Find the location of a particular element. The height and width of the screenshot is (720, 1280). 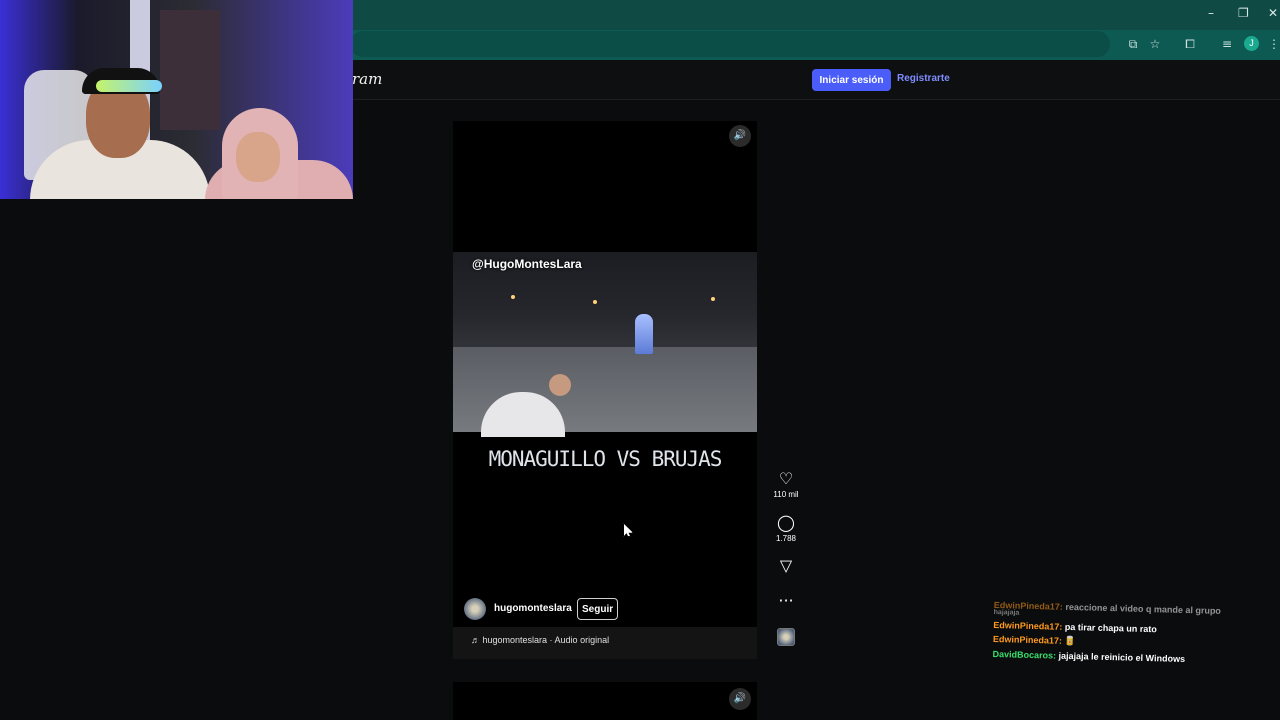

video-caption: MONAGUILLO VS BRUJAS is located at coordinates (605, 459).